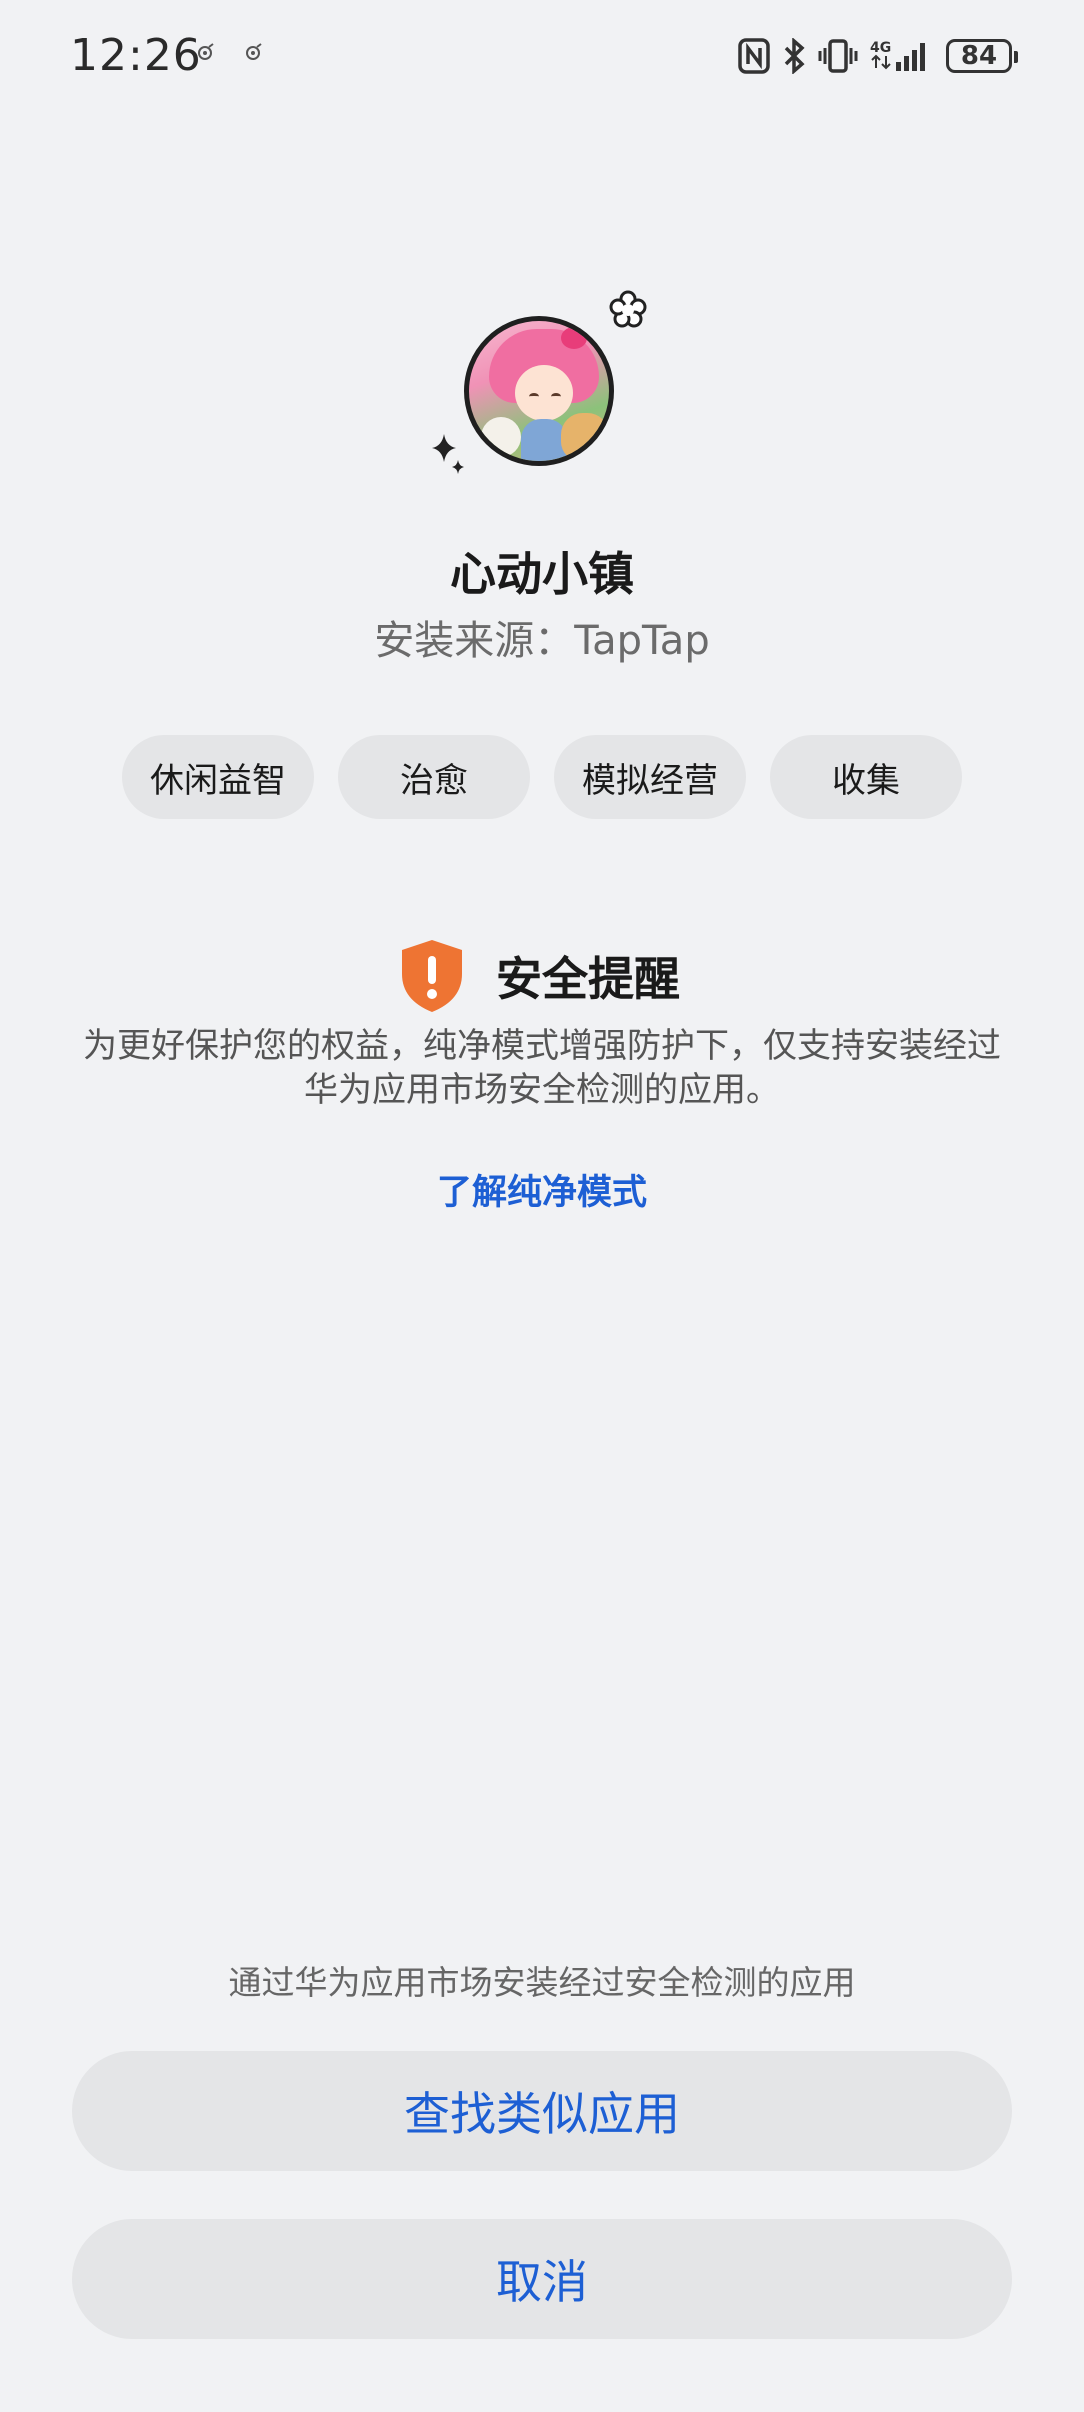 Image resolution: width=1084 pixels, height=2412 pixels. Describe the element at coordinates (539, 391) in the screenshot. I see `app-icon` at that location.